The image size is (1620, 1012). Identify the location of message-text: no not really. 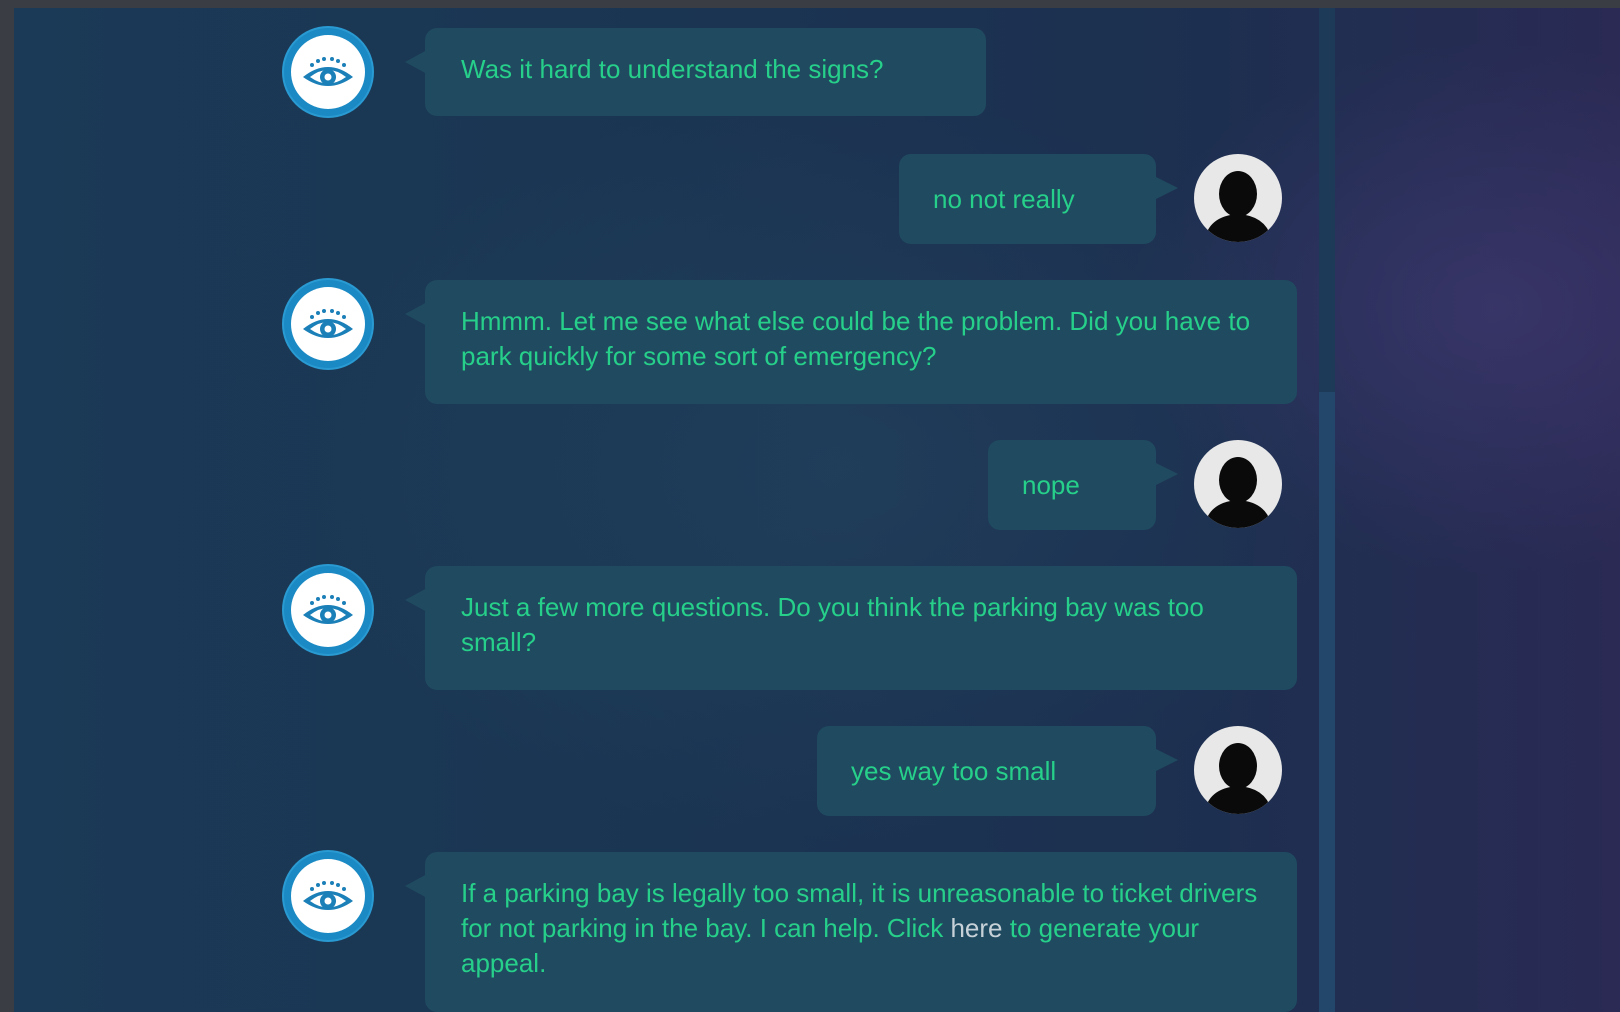
(1004, 198).